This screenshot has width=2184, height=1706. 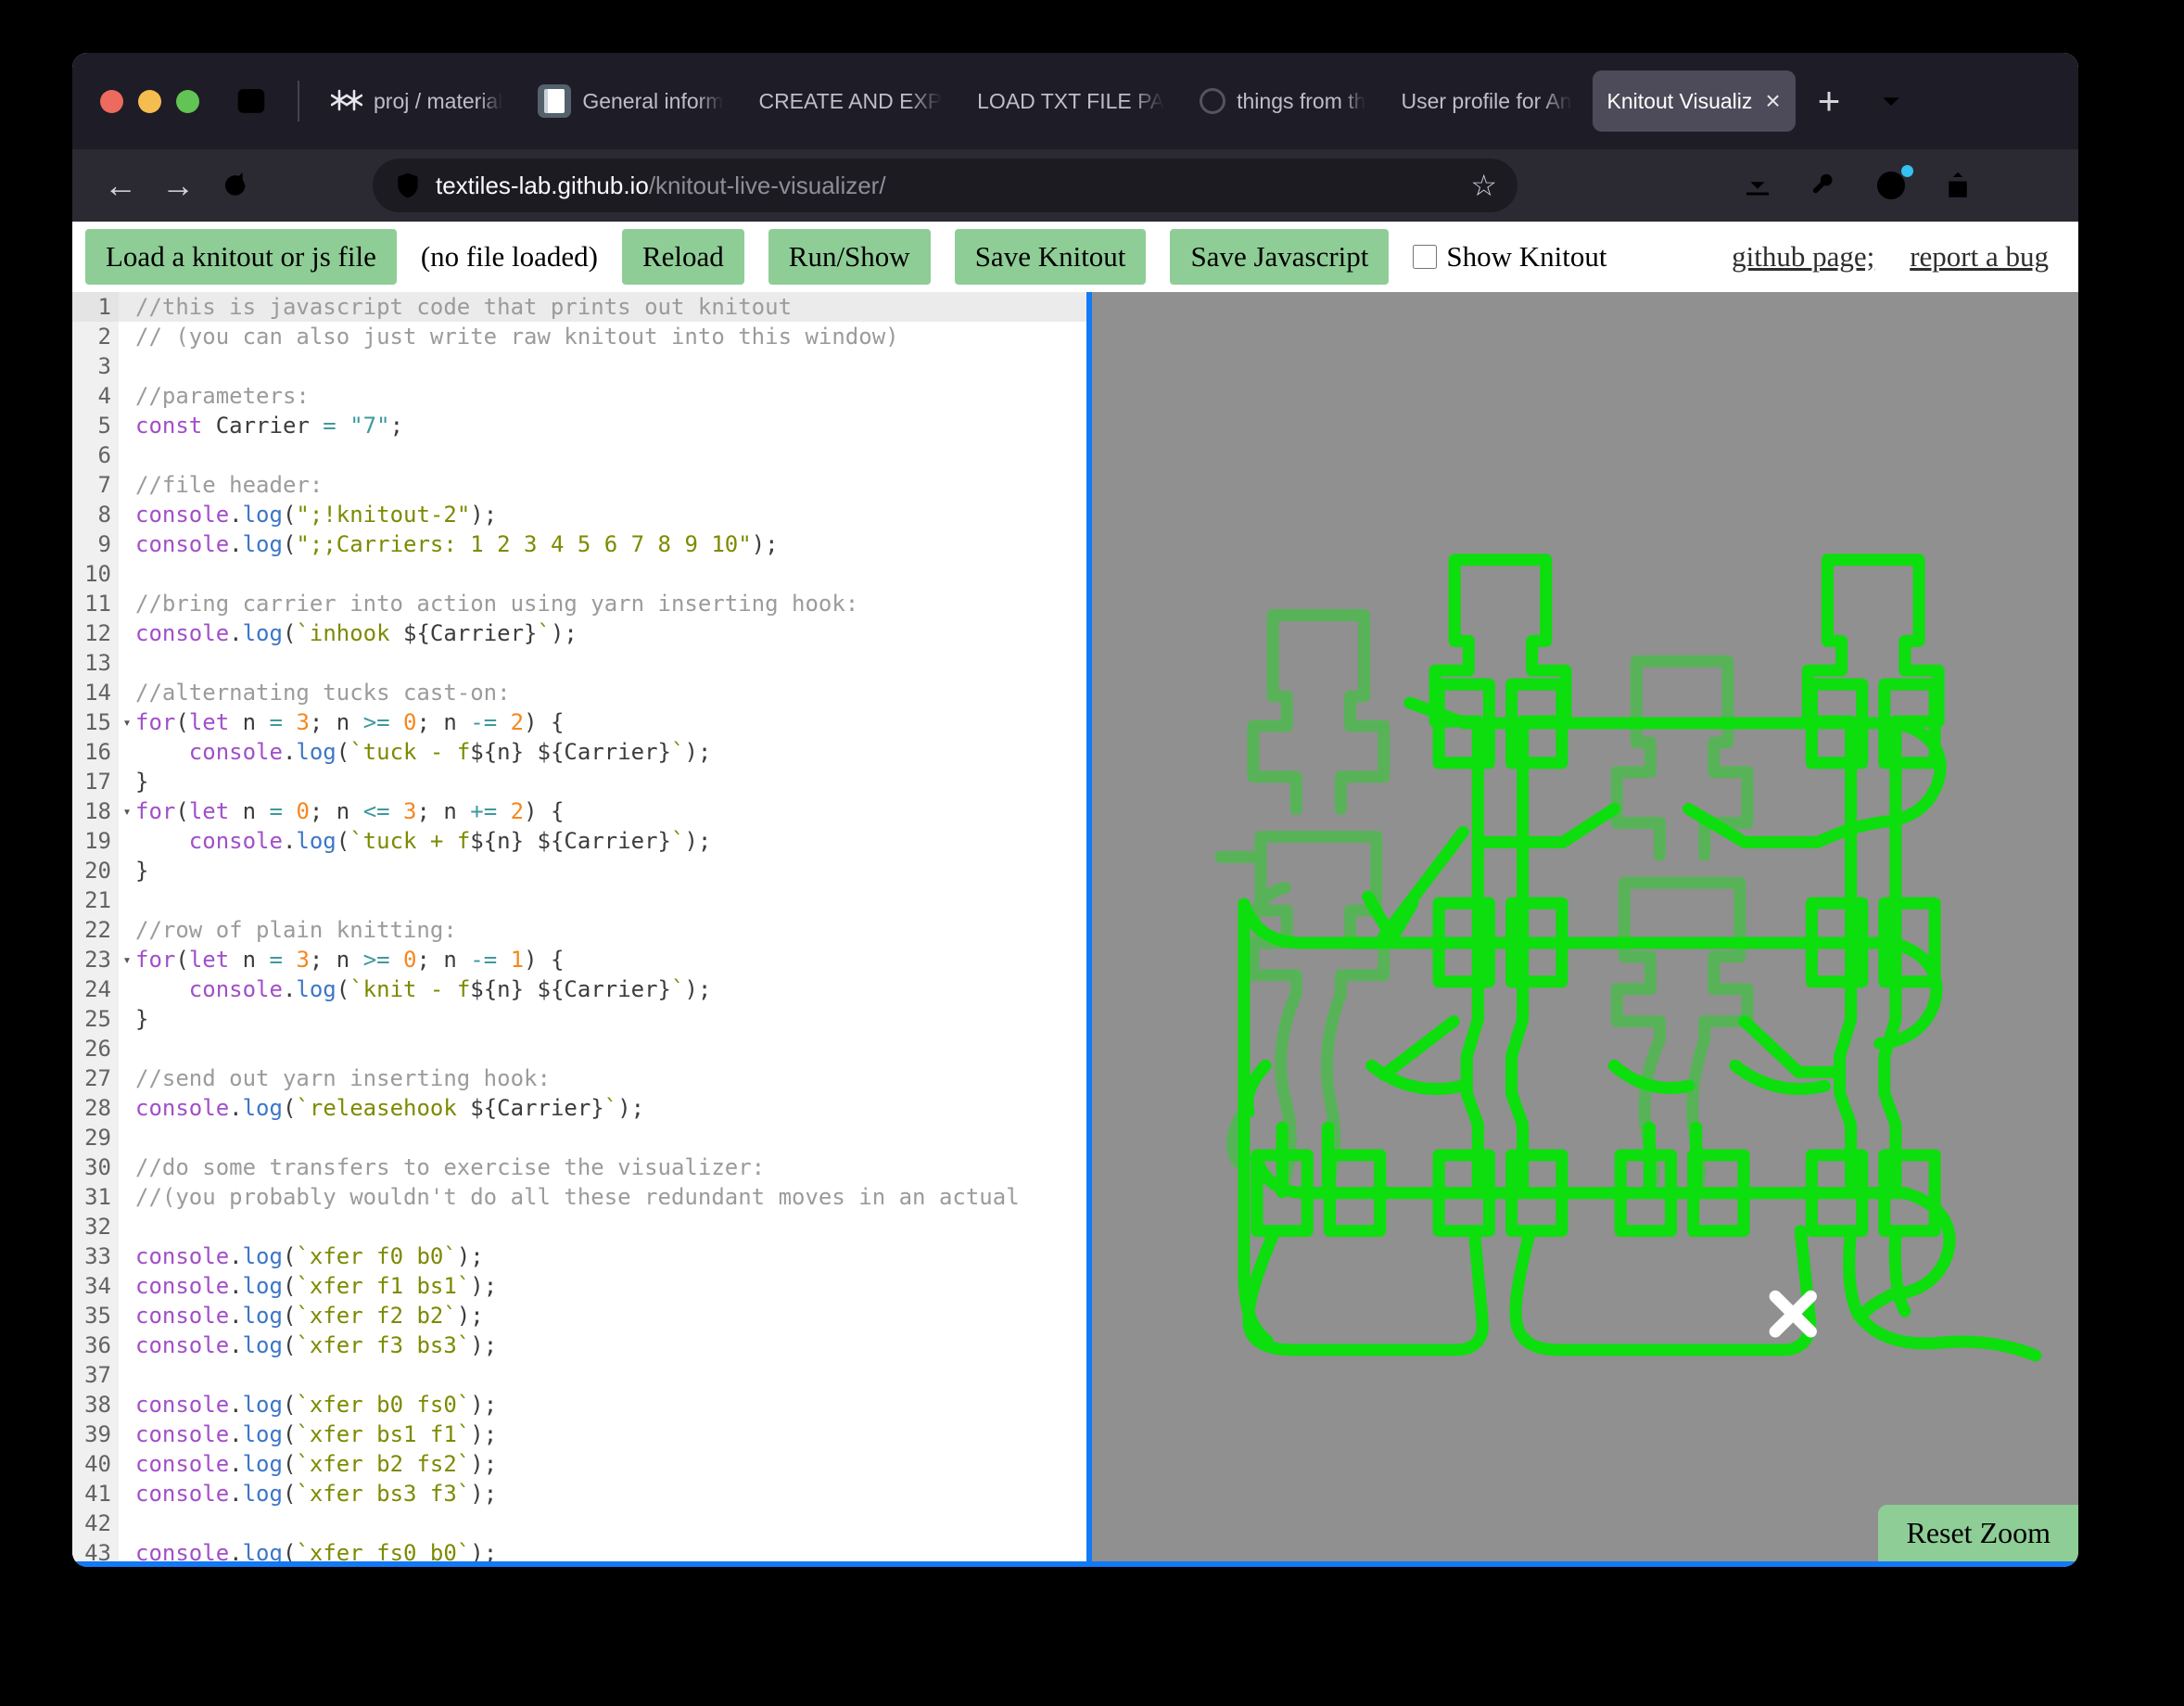 What do you see at coordinates (2024, 185) in the screenshot?
I see `menu-hamburger-icon` at bounding box center [2024, 185].